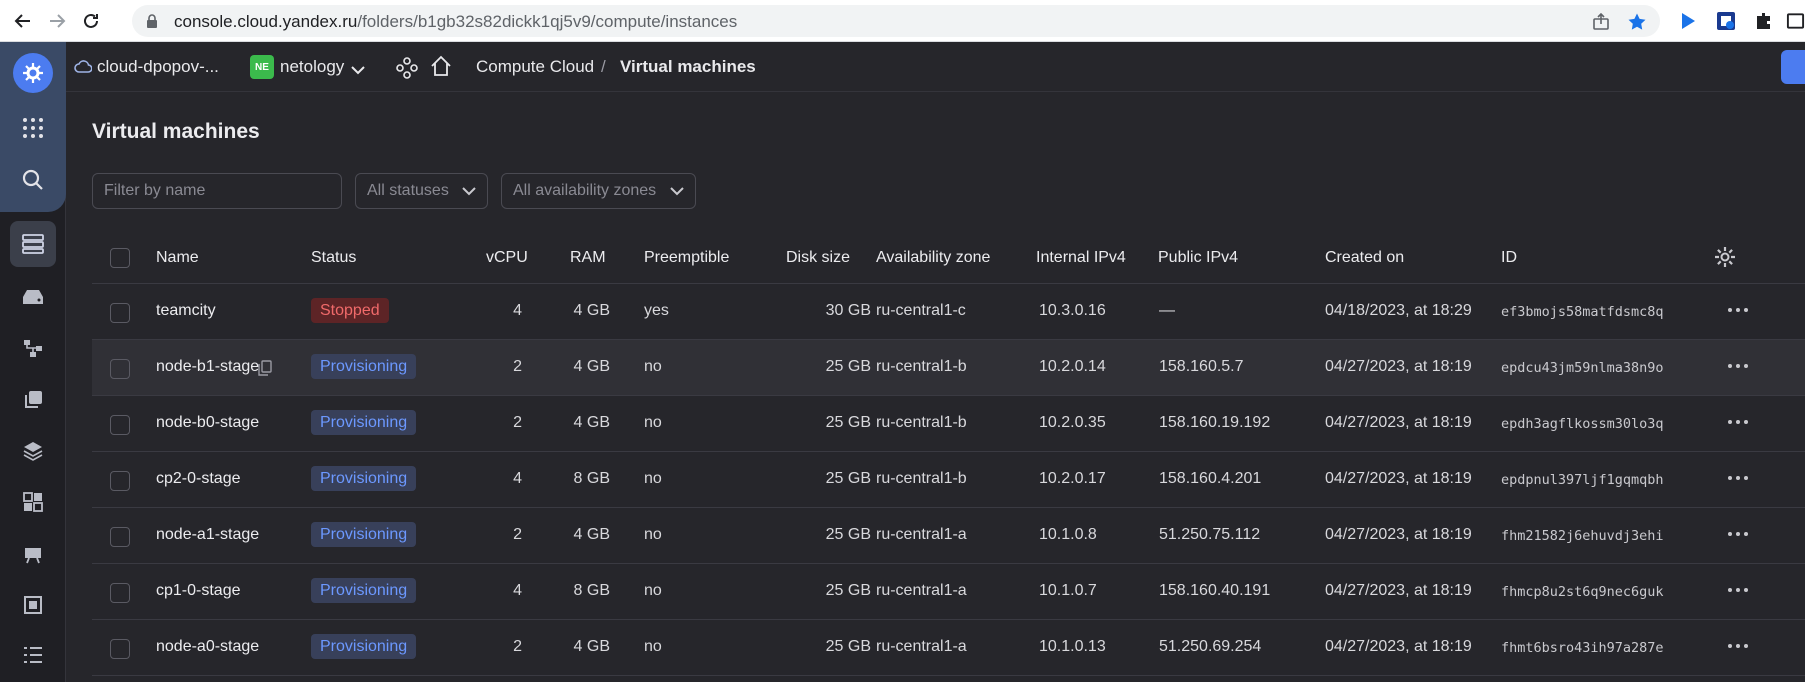 The image size is (1805, 682). I want to click on col-status: Status, so click(333, 258).